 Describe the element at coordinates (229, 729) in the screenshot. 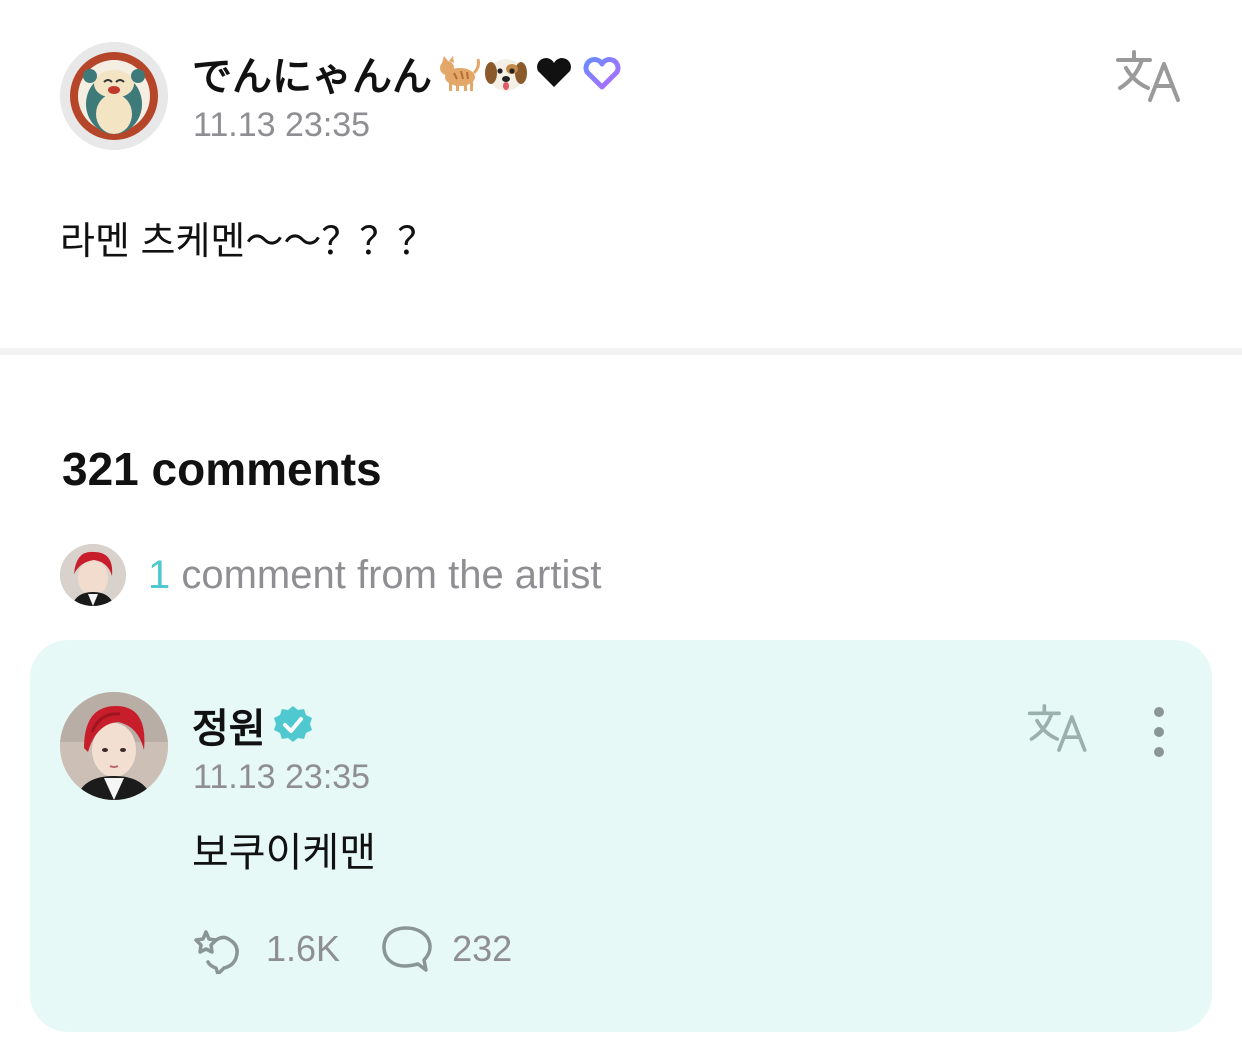

I see `artist-name: 정원` at that location.